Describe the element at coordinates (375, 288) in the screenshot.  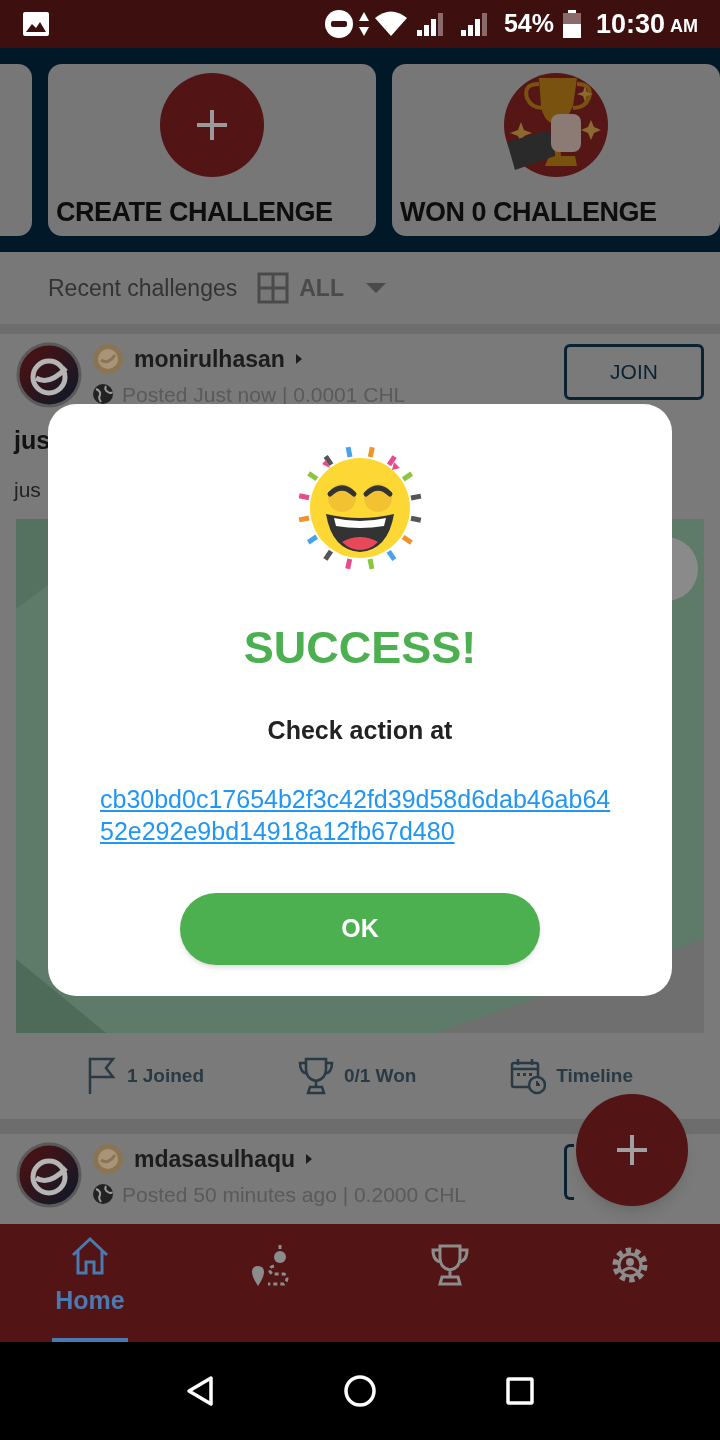
I see `dropdown-caret-icon` at that location.